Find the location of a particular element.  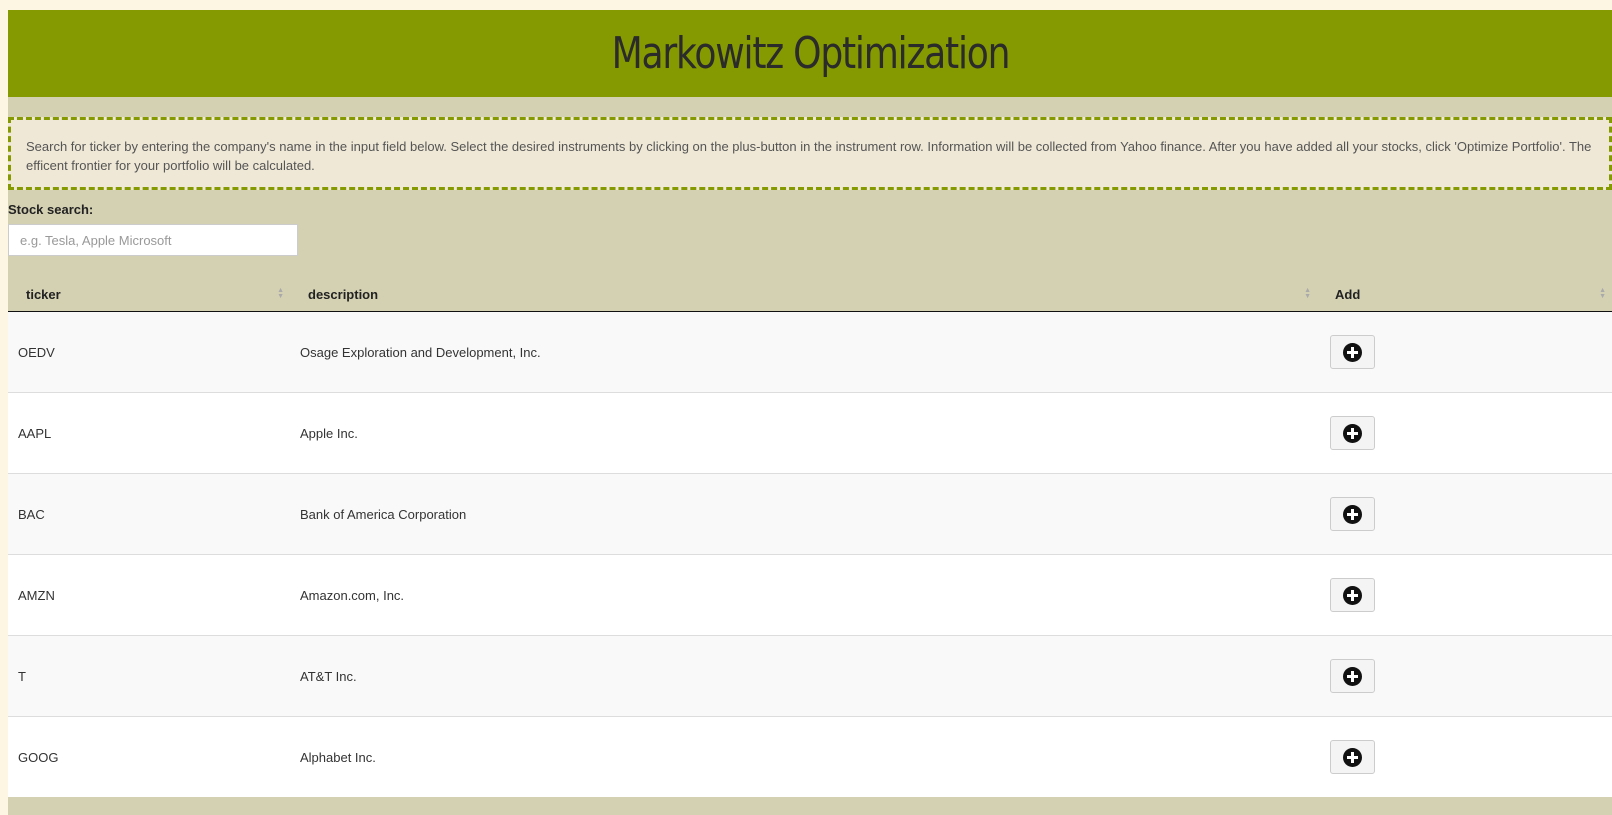

table-row: GOOG Alphabet Inc. is located at coordinates (810, 756).